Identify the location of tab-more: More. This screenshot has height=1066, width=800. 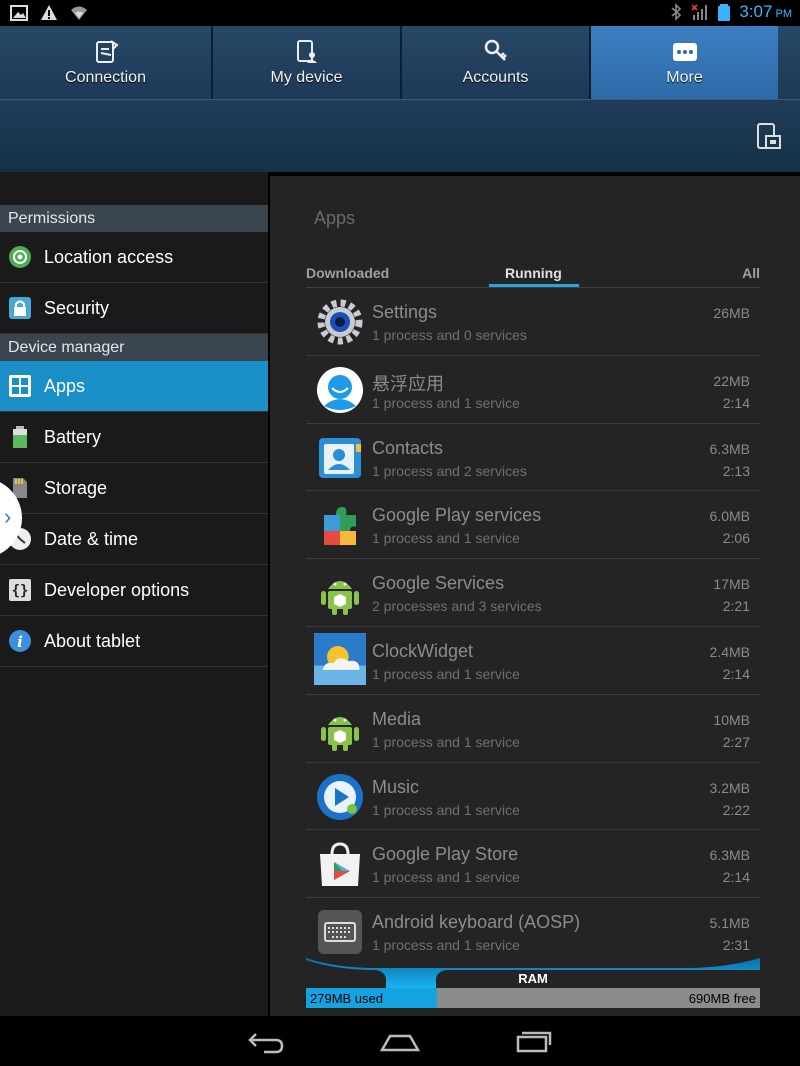
(684, 62).